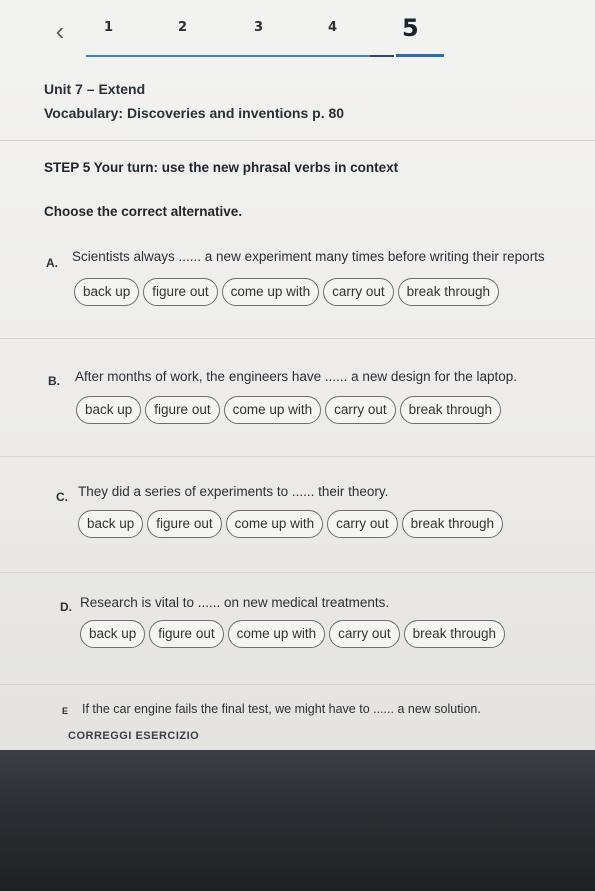 The image size is (595, 891). Describe the element at coordinates (182, 27) in the screenshot. I see `step-2-tab: 2` at that location.